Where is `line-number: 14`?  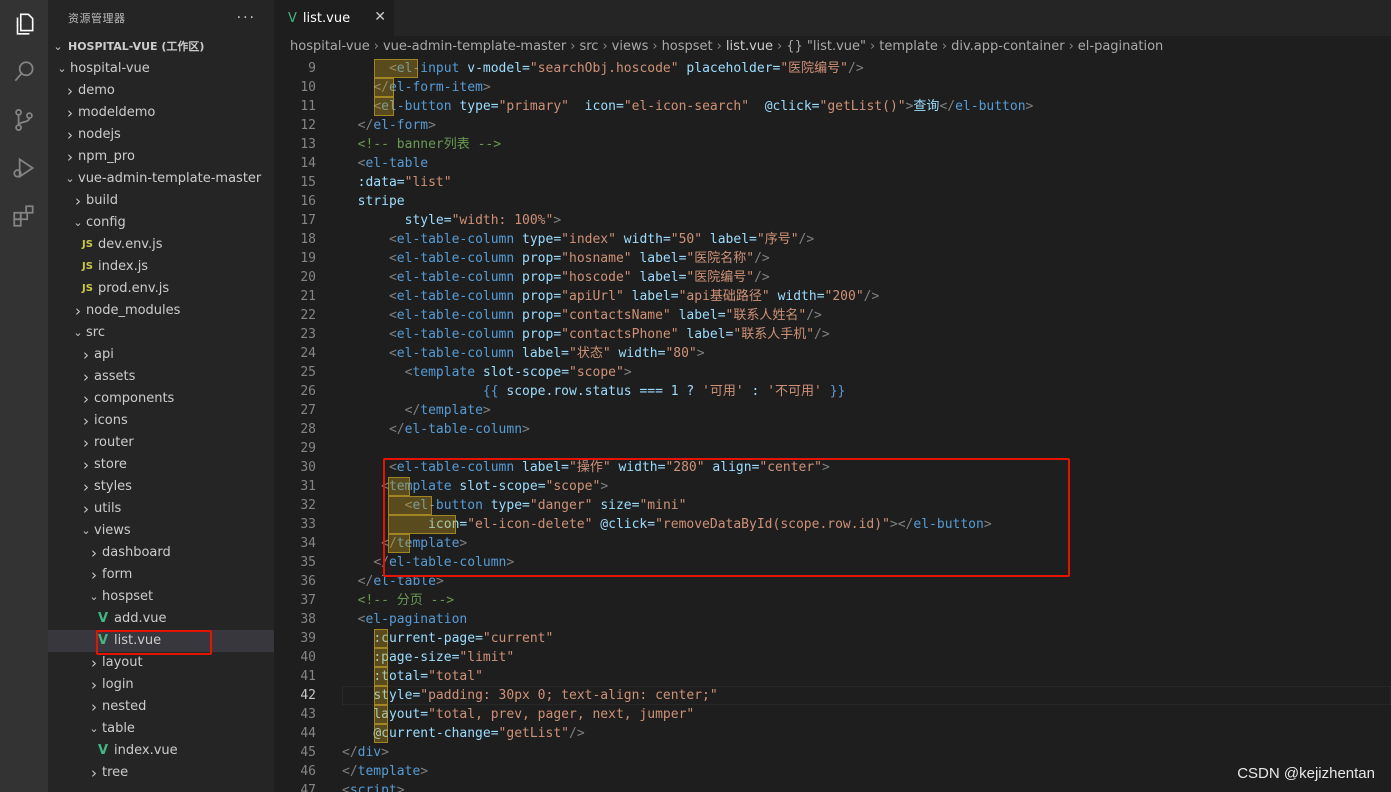 line-number: 14 is located at coordinates (308, 163).